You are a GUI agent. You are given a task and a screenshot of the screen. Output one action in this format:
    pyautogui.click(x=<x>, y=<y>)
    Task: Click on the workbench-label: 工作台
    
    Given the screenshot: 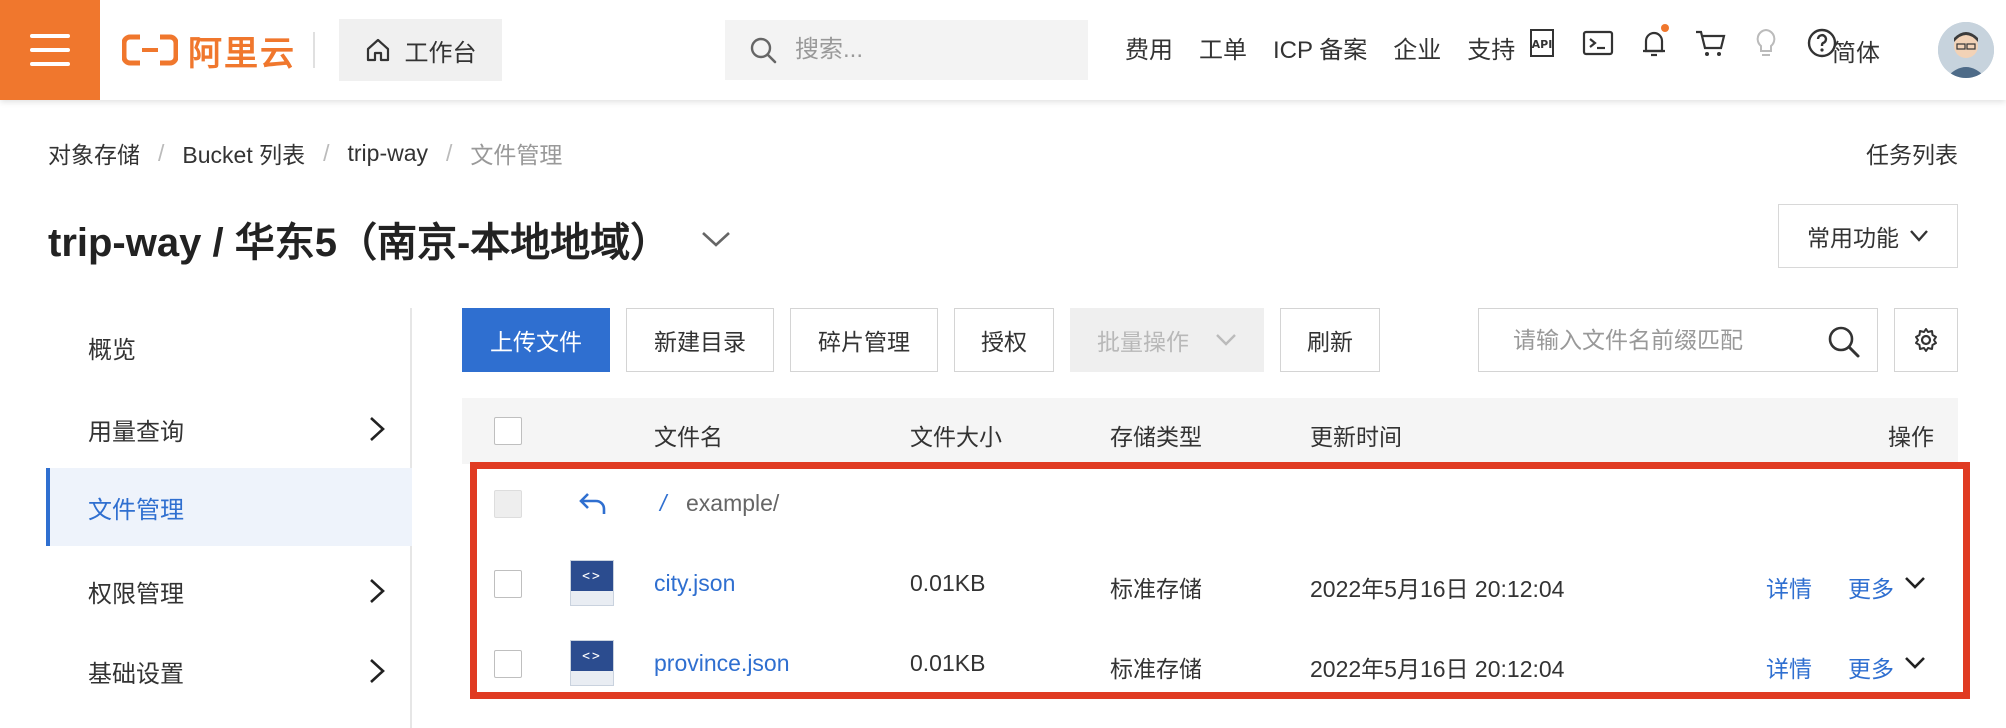 What is the action you would take?
    pyautogui.click(x=440, y=53)
    